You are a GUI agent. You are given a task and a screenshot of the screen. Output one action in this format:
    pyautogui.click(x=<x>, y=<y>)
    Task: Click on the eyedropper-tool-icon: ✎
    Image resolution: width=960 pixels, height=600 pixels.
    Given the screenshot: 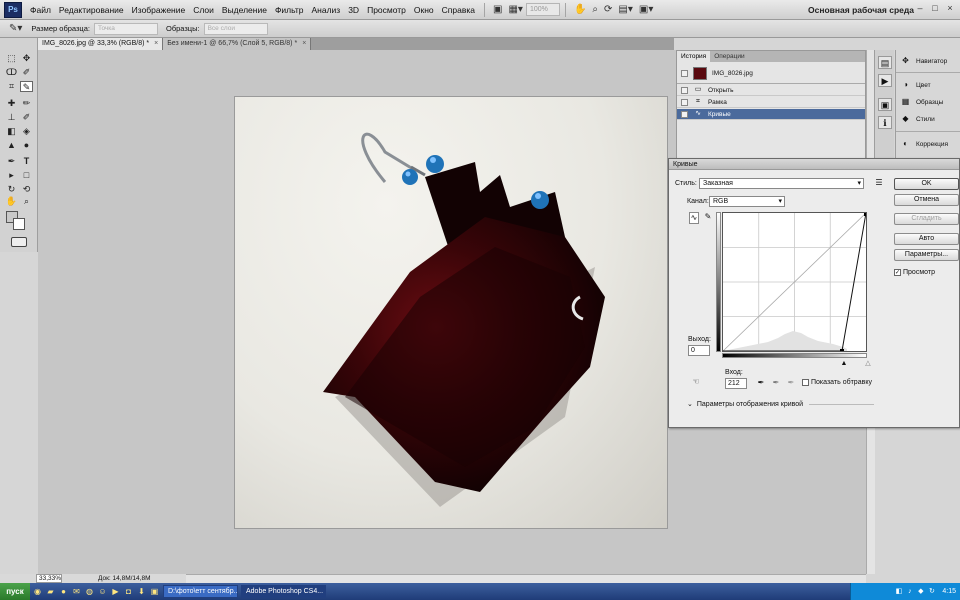 What is the action you would take?
    pyautogui.click(x=26, y=86)
    